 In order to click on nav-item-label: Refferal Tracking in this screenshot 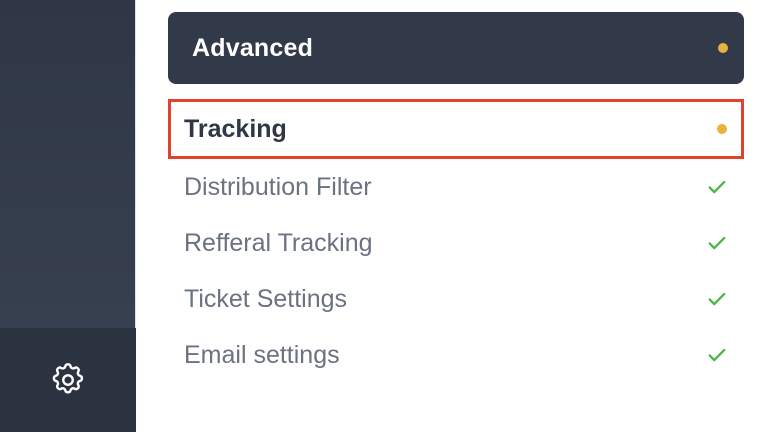, I will do `click(278, 242)`.